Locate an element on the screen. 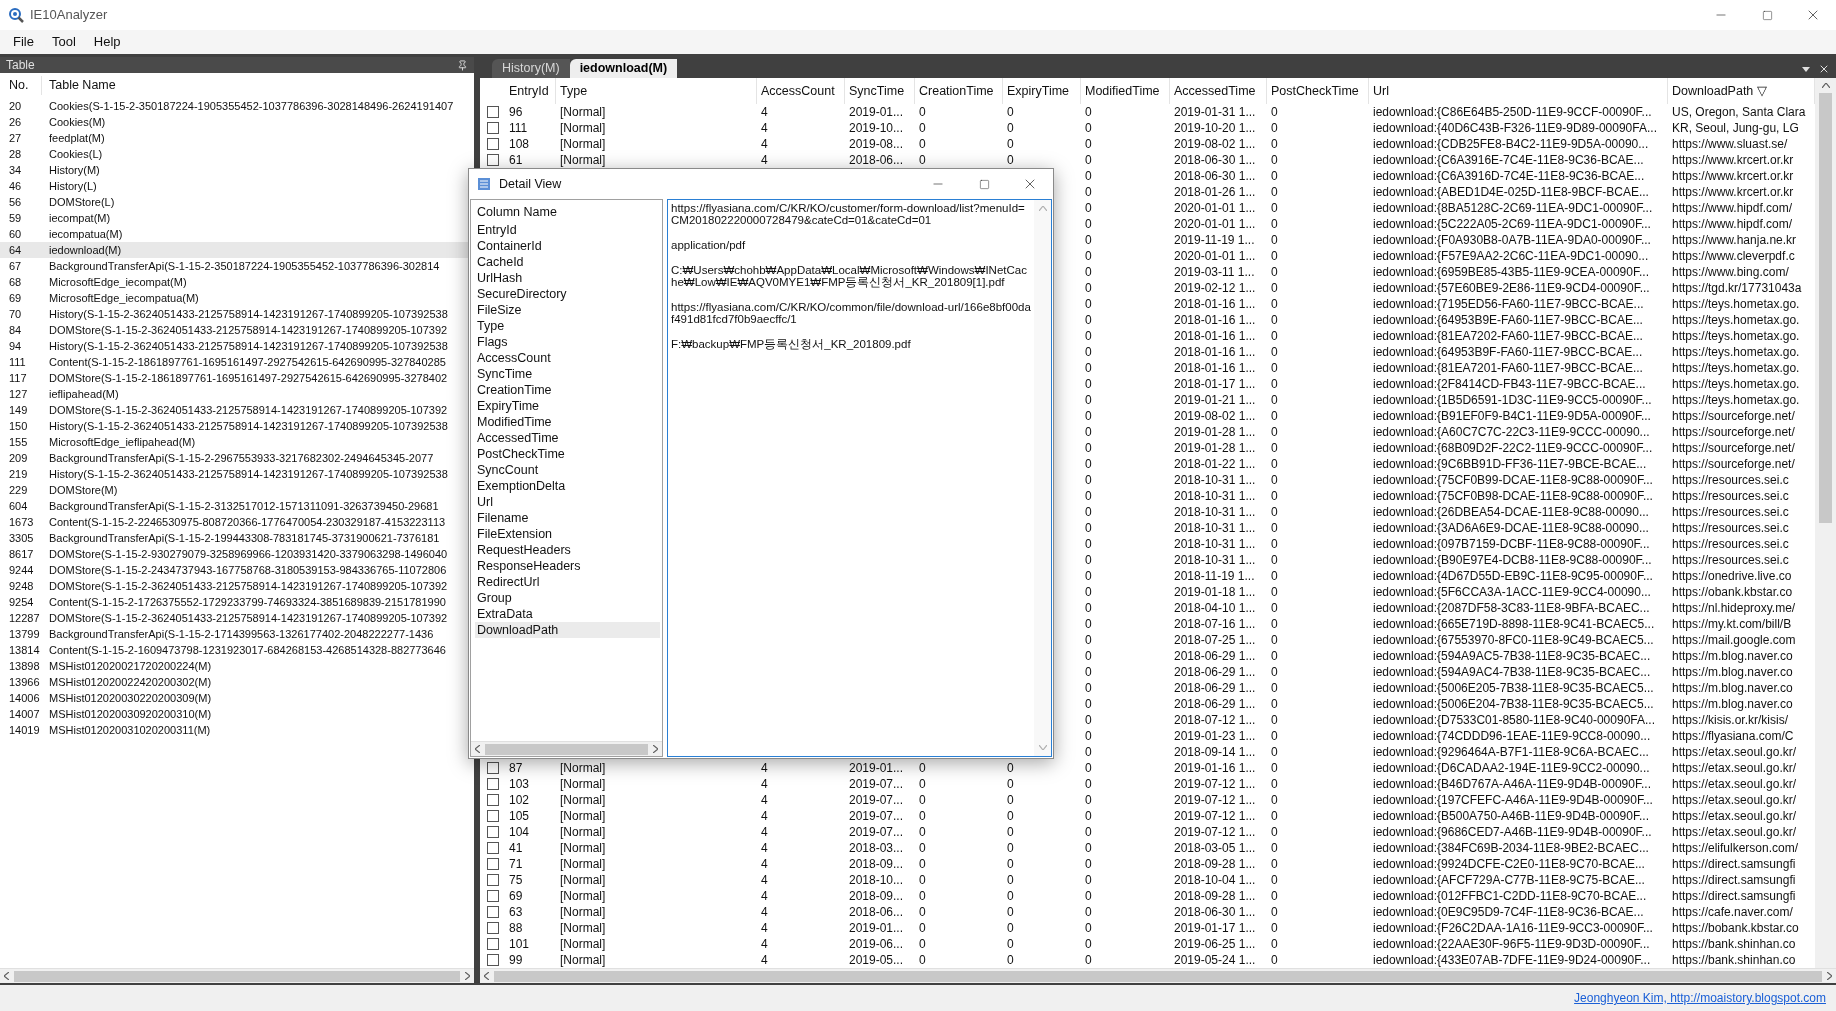  column-header: PostCheckTime is located at coordinates (1315, 91).